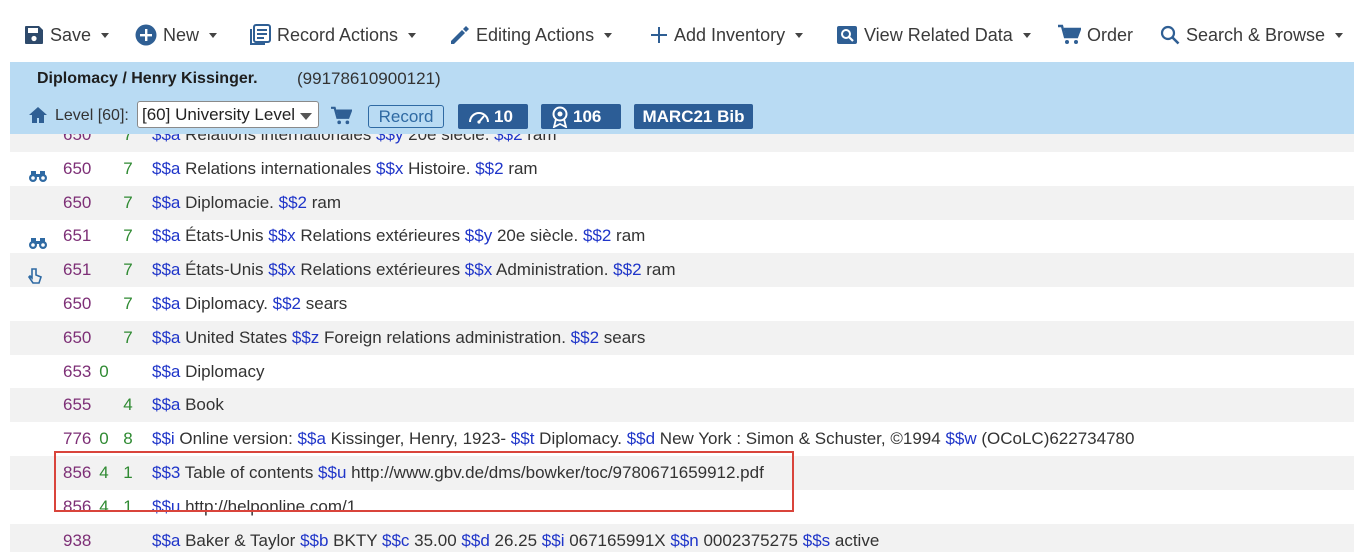 The image size is (1354, 552). What do you see at coordinates (219, 114) in the screenshot?
I see `level-select-value: [60] University Level` at bounding box center [219, 114].